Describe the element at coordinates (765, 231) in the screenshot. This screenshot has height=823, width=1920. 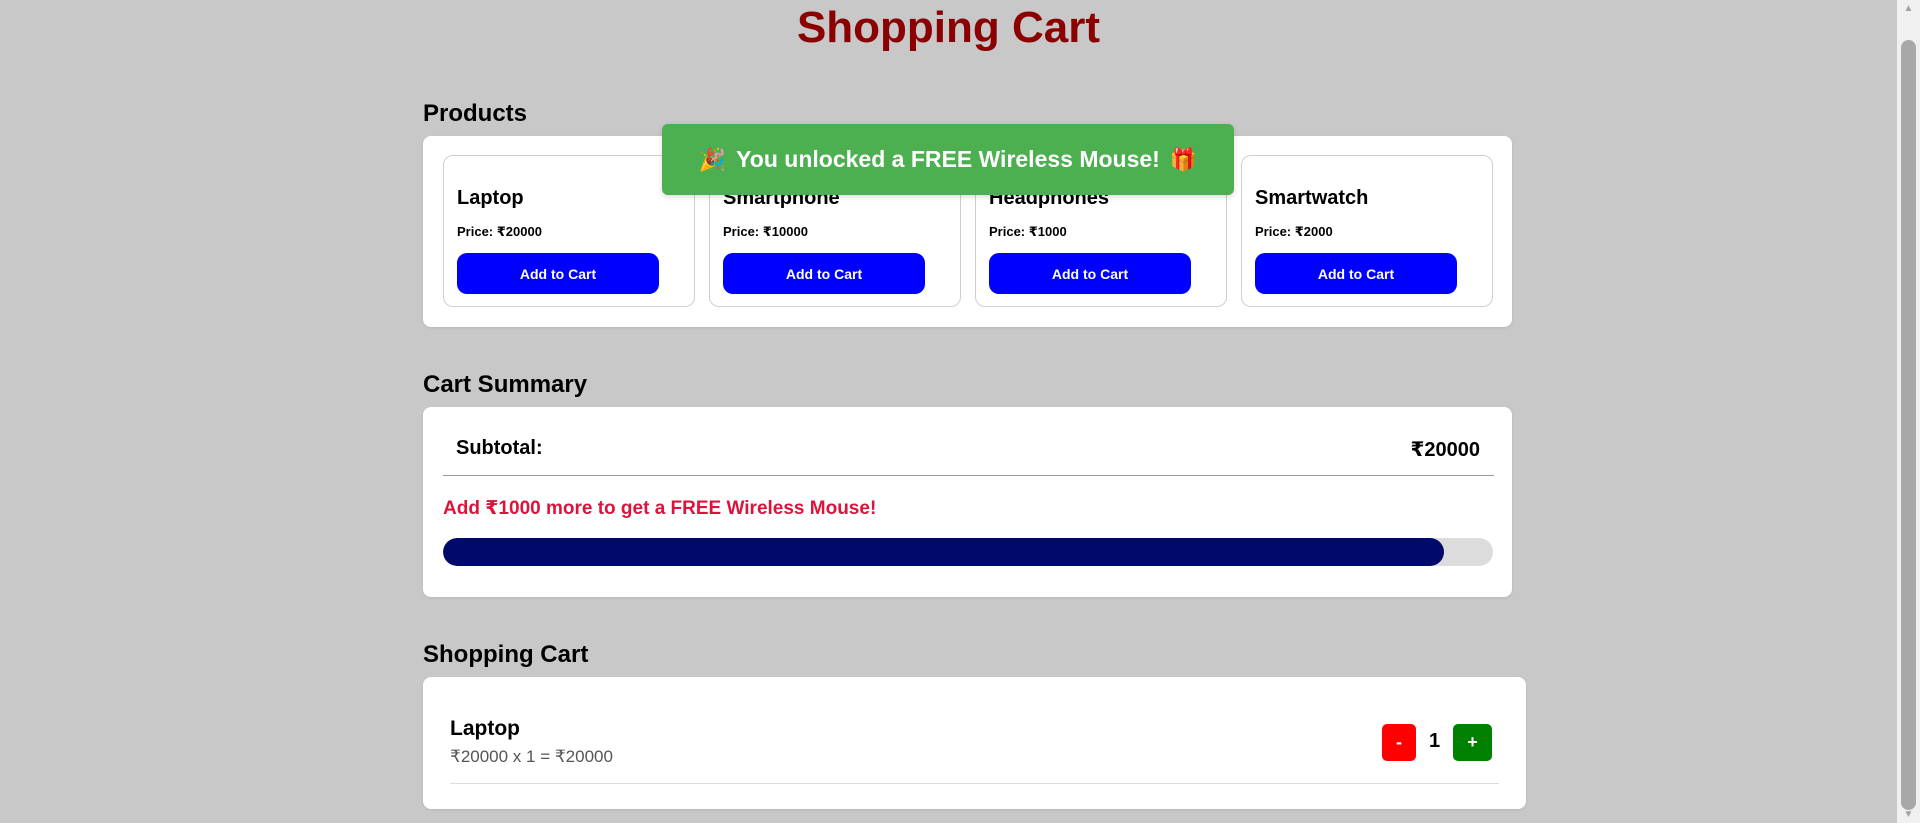
I see `product-price: Price: ₹10000` at that location.